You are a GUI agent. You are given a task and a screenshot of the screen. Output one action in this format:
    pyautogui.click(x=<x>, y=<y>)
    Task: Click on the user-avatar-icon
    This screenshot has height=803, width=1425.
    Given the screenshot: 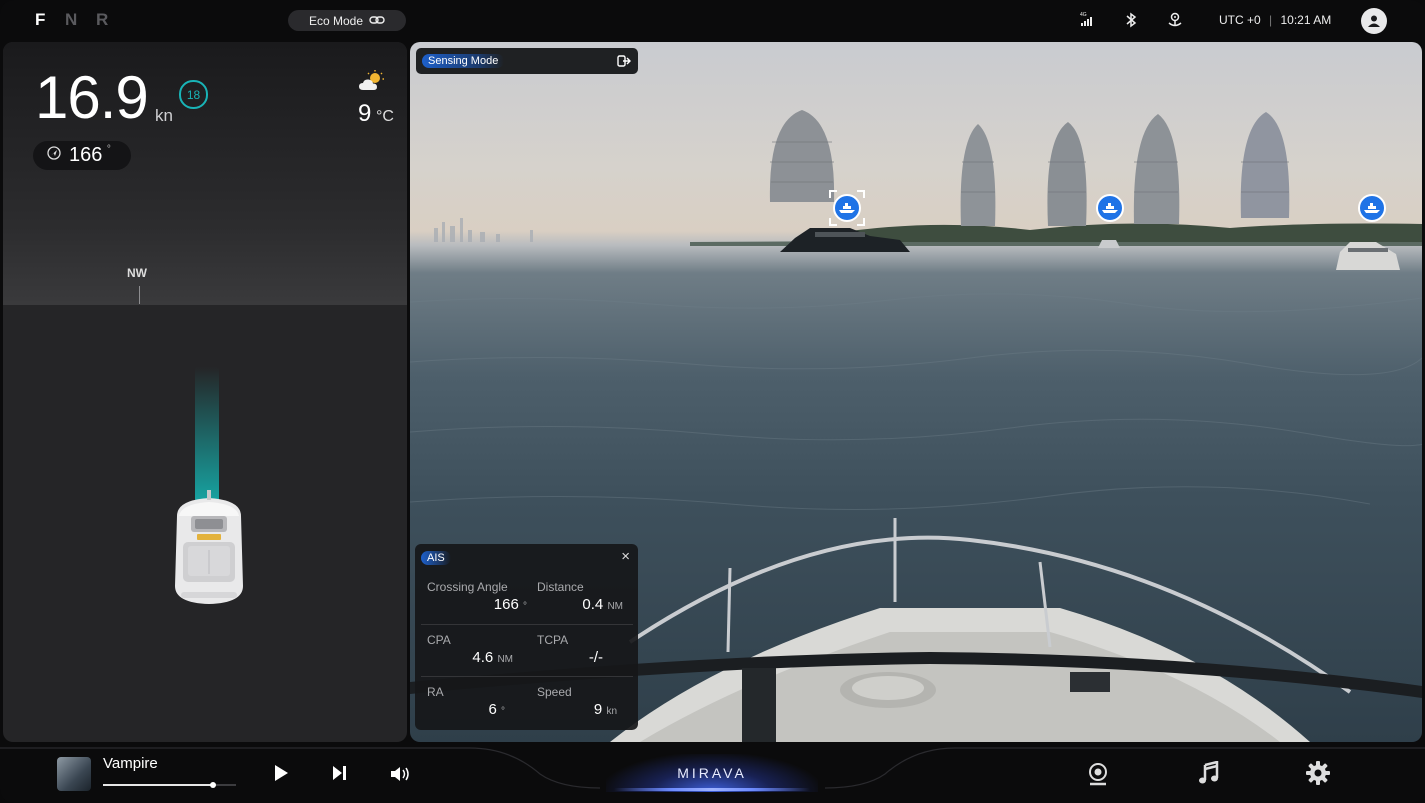 What is the action you would take?
    pyautogui.click(x=1374, y=21)
    